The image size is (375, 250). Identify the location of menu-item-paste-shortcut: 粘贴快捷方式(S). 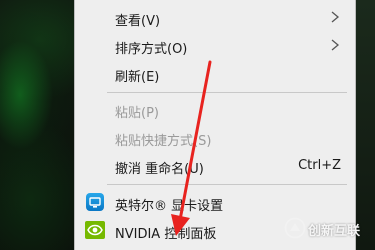
(215, 138).